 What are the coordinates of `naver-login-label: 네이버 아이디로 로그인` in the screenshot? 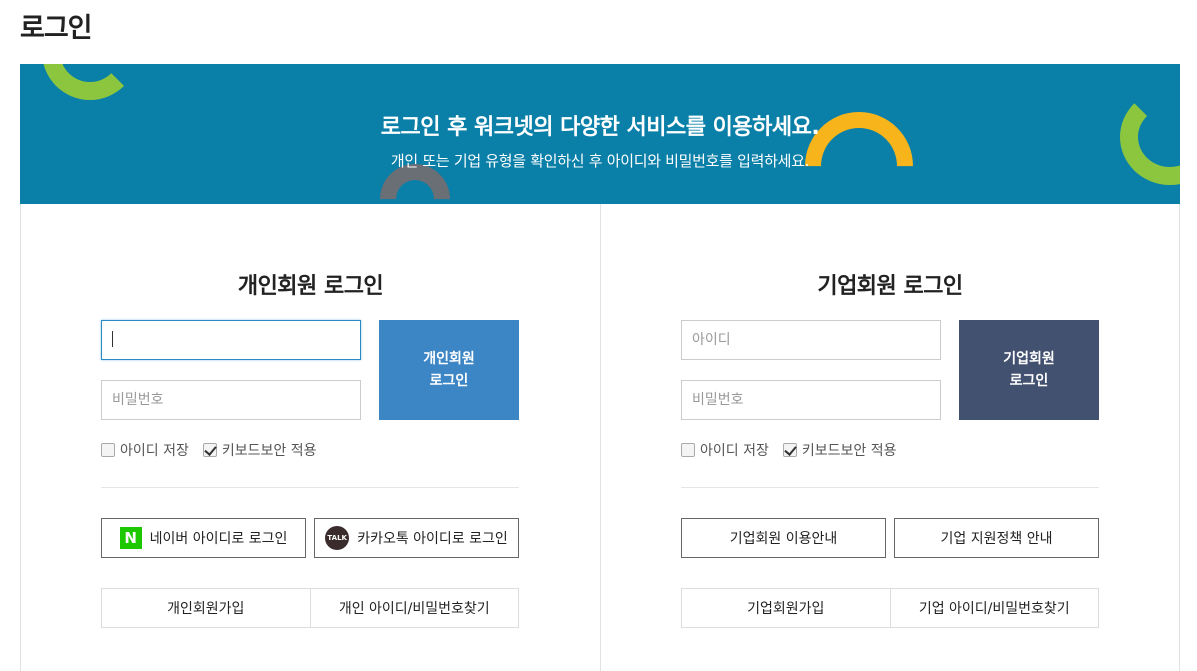 It's located at (218, 539).